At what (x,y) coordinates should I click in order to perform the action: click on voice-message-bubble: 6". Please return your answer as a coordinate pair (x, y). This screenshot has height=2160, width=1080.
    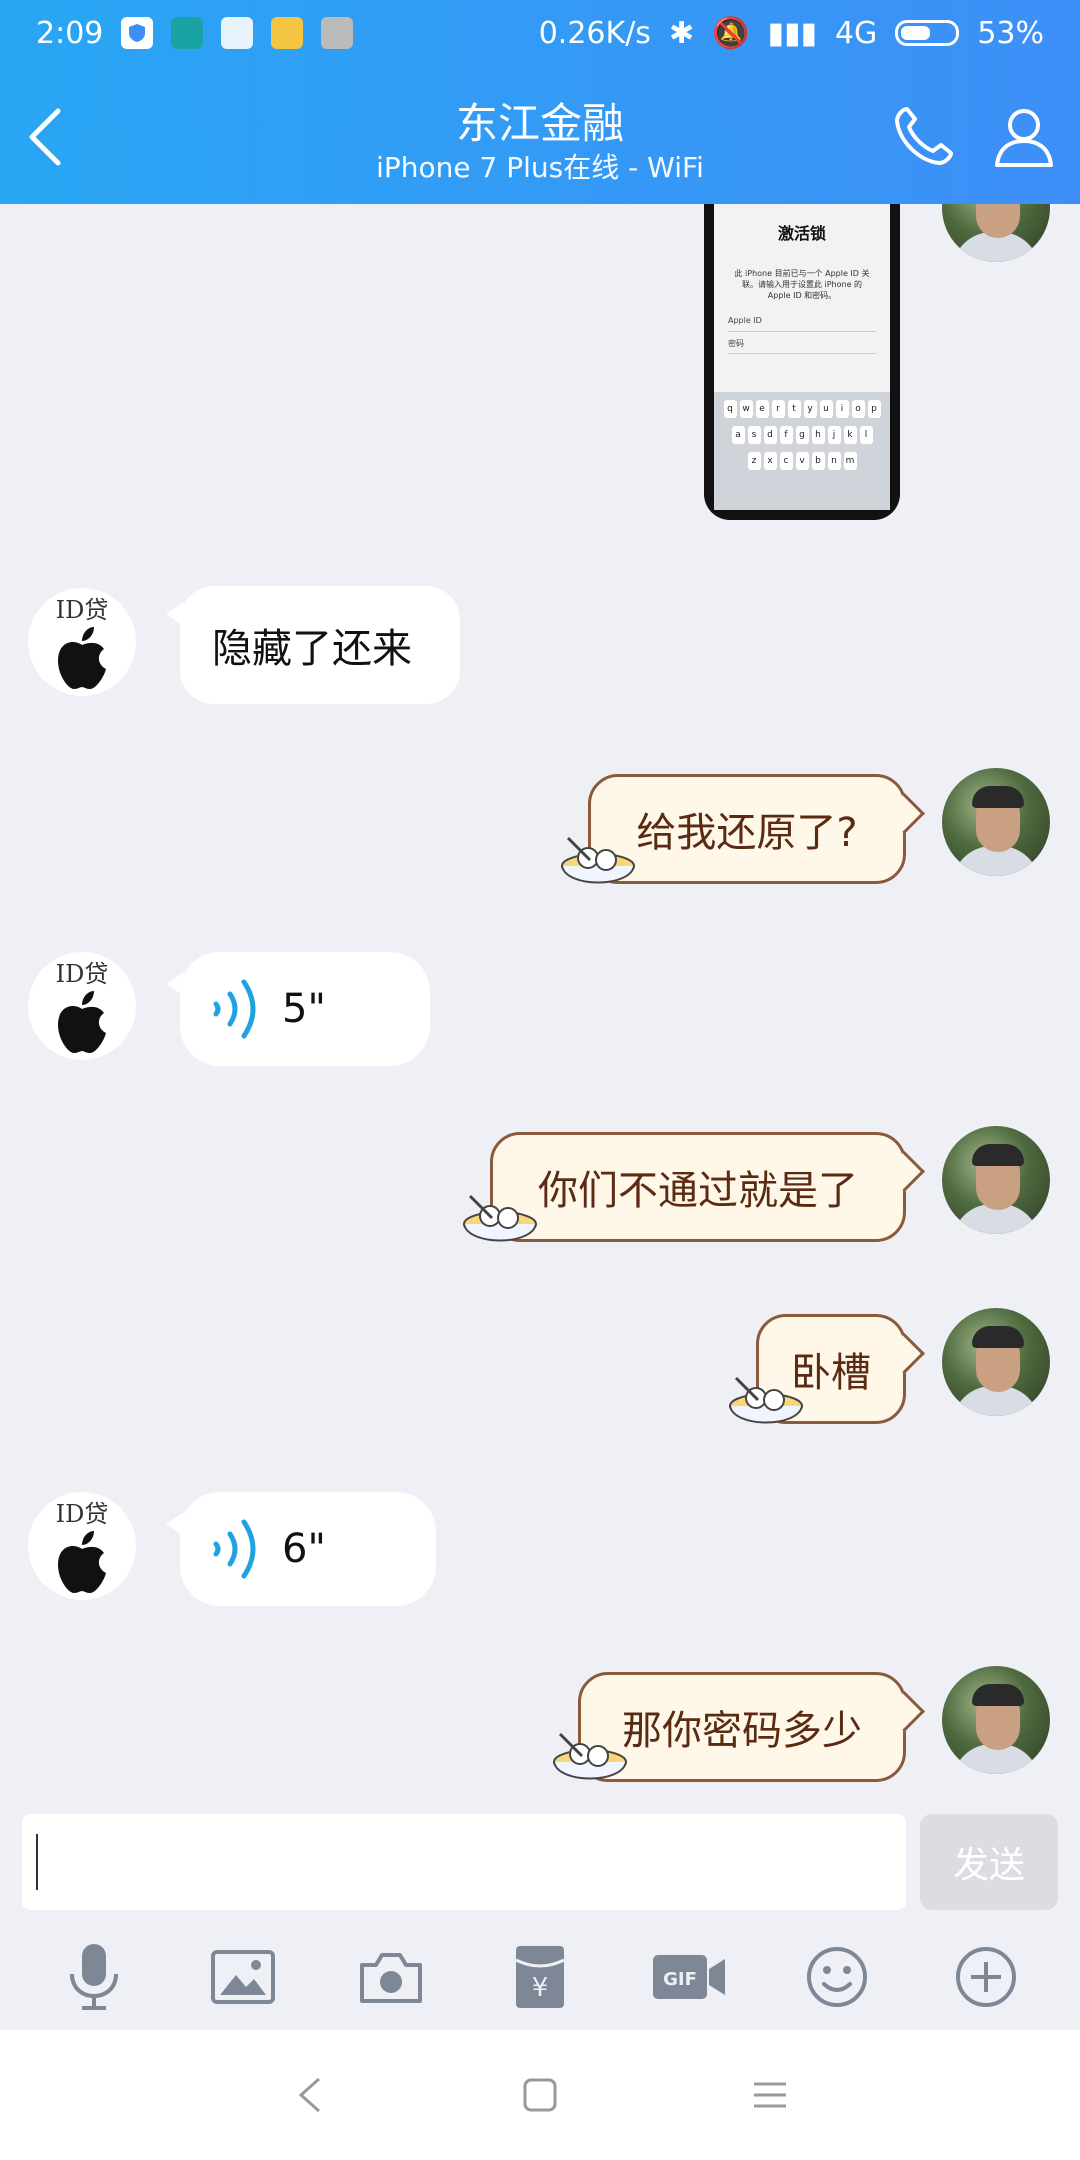
    Looking at the image, I should click on (301, 1549).